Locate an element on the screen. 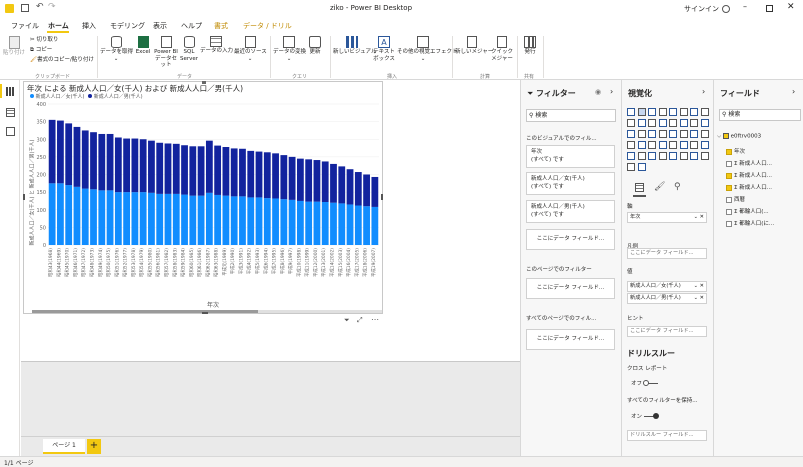 The height and width of the screenshot is (467, 803). fields-collapse-icon: › is located at coordinates (793, 91).